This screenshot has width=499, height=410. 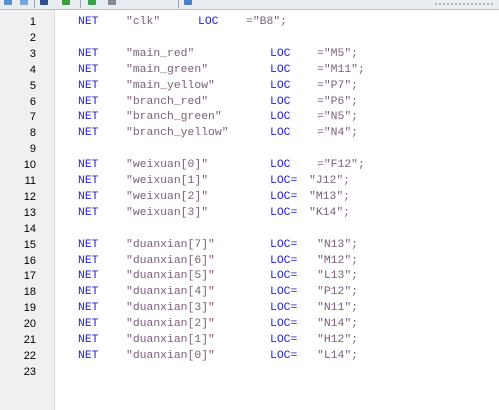 I want to click on line-number: 1, so click(x=32, y=22).